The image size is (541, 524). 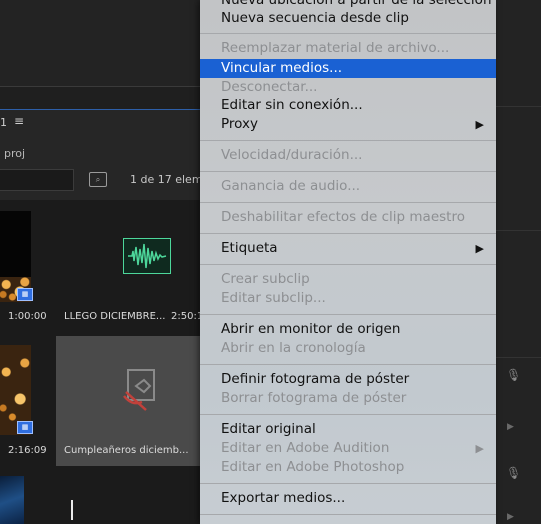 I want to click on clip-duration: 2:16:09, so click(x=27, y=450).